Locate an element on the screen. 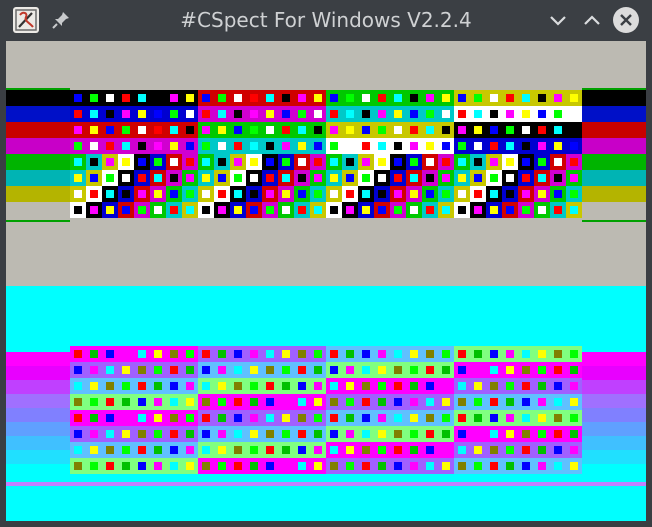 The image size is (652, 527). close-button is located at coordinates (626, 20).